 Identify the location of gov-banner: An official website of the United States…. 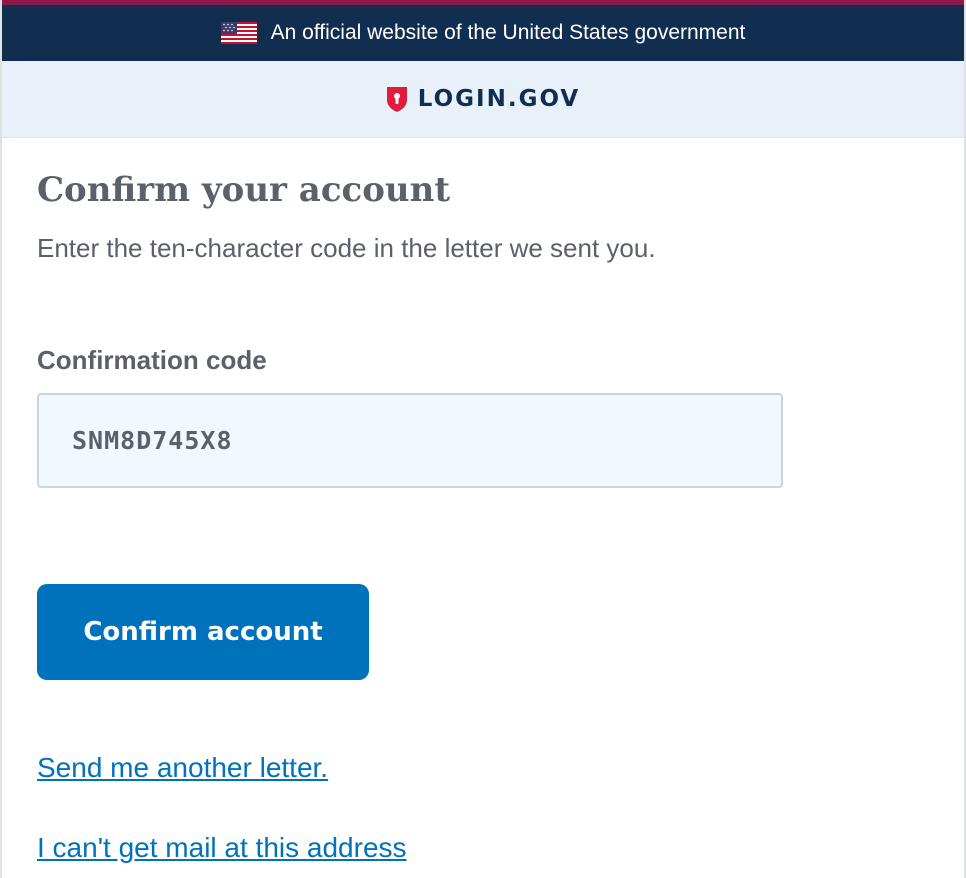
(483, 33).